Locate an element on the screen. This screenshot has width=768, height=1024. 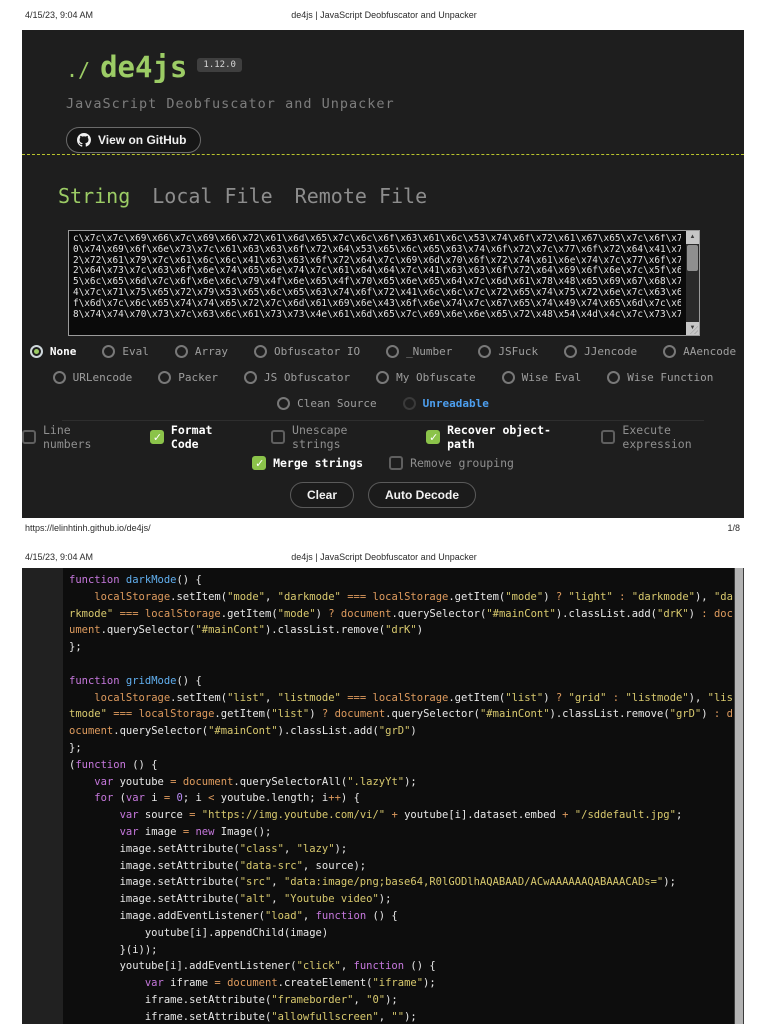
radio-packer: Packer is located at coordinates (188, 377).